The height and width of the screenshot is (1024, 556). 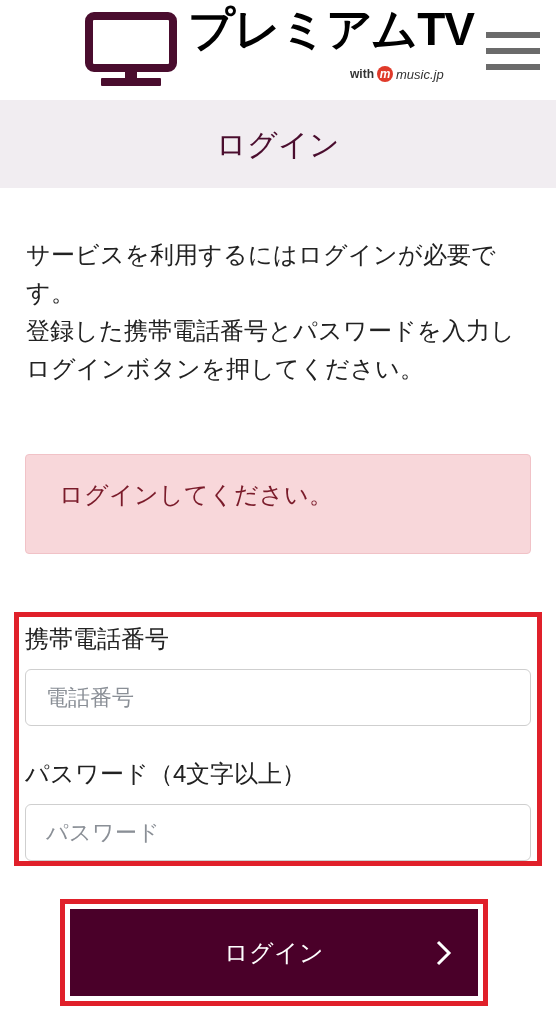 What do you see at coordinates (420, 74) in the screenshot?
I see `logo-partner: music.jp` at bounding box center [420, 74].